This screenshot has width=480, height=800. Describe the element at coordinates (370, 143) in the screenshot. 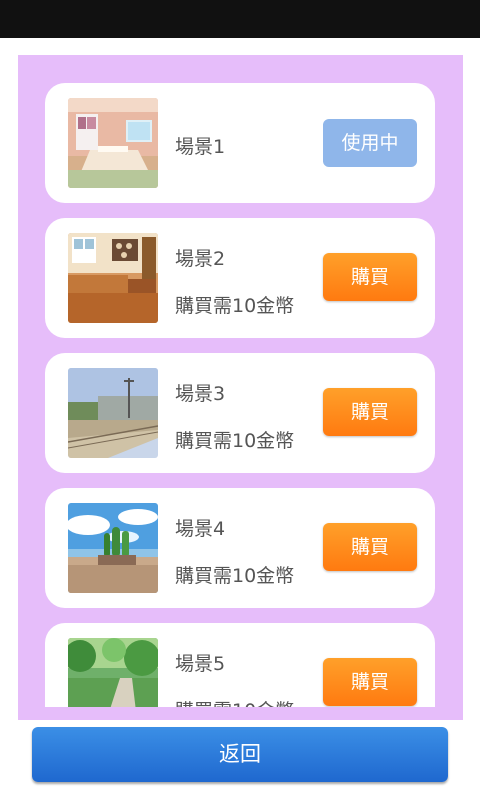

I see `in-use-button: 使用中` at that location.